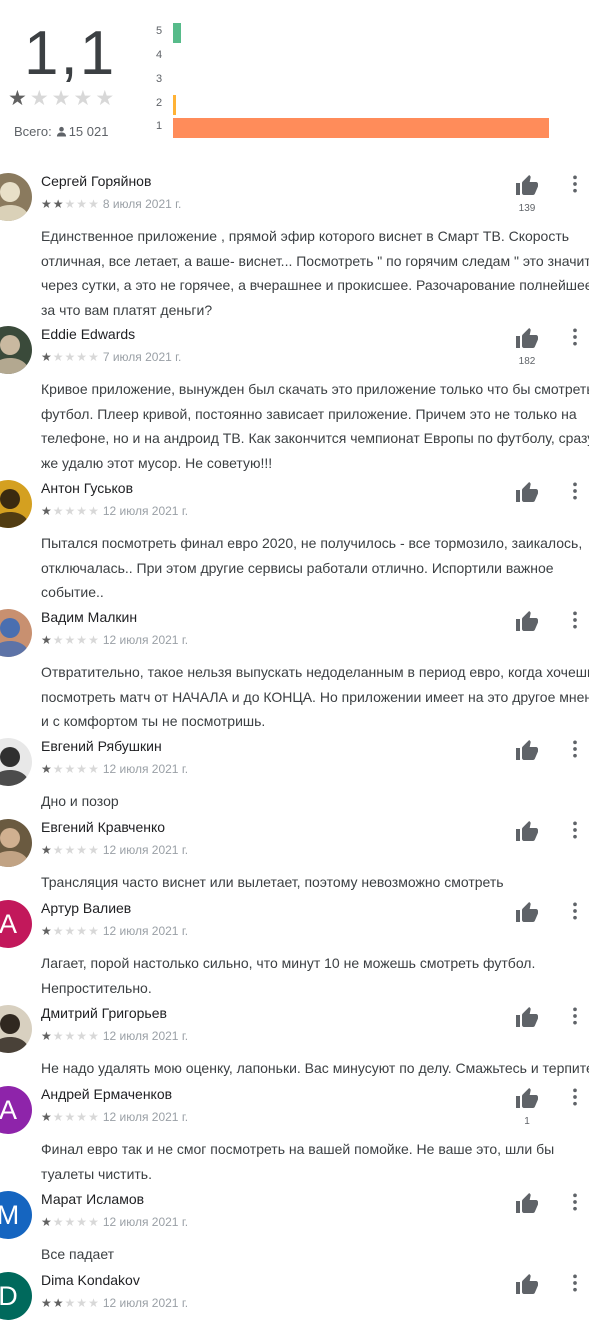  I want to click on avatar: M, so click(16, 1215).